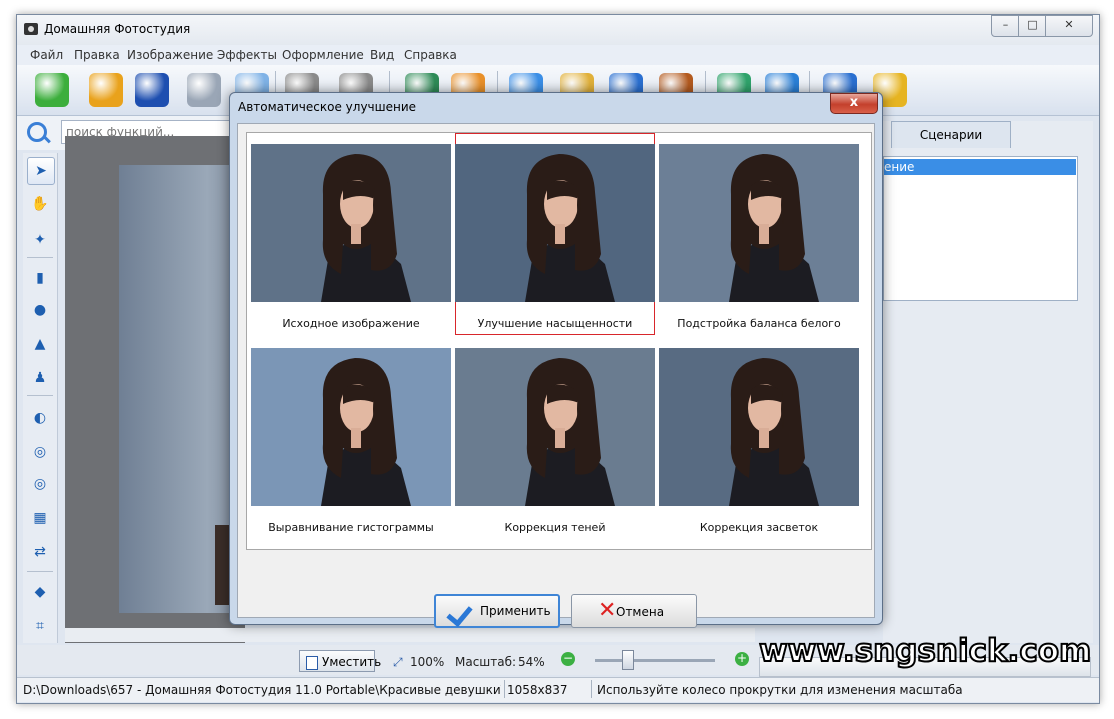  Describe the element at coordinates (555, 527) in the screenshot. I see `enhance-option-caption: Коррекция теней` at that location.